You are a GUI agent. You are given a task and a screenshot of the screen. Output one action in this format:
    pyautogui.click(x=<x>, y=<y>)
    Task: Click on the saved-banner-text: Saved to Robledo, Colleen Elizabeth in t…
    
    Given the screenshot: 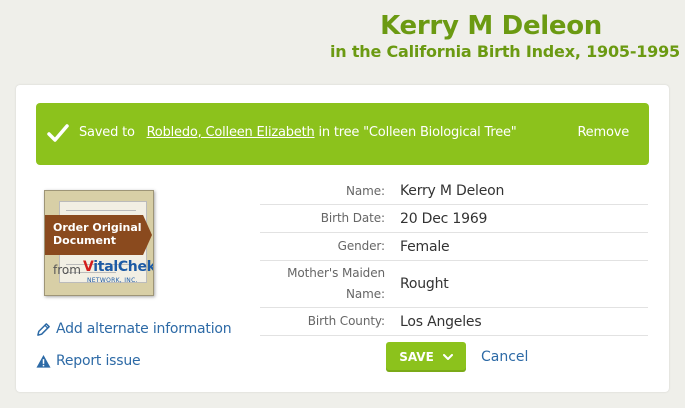 What is the action you would take?
    pyautogui.click(x=298, y=132)
    